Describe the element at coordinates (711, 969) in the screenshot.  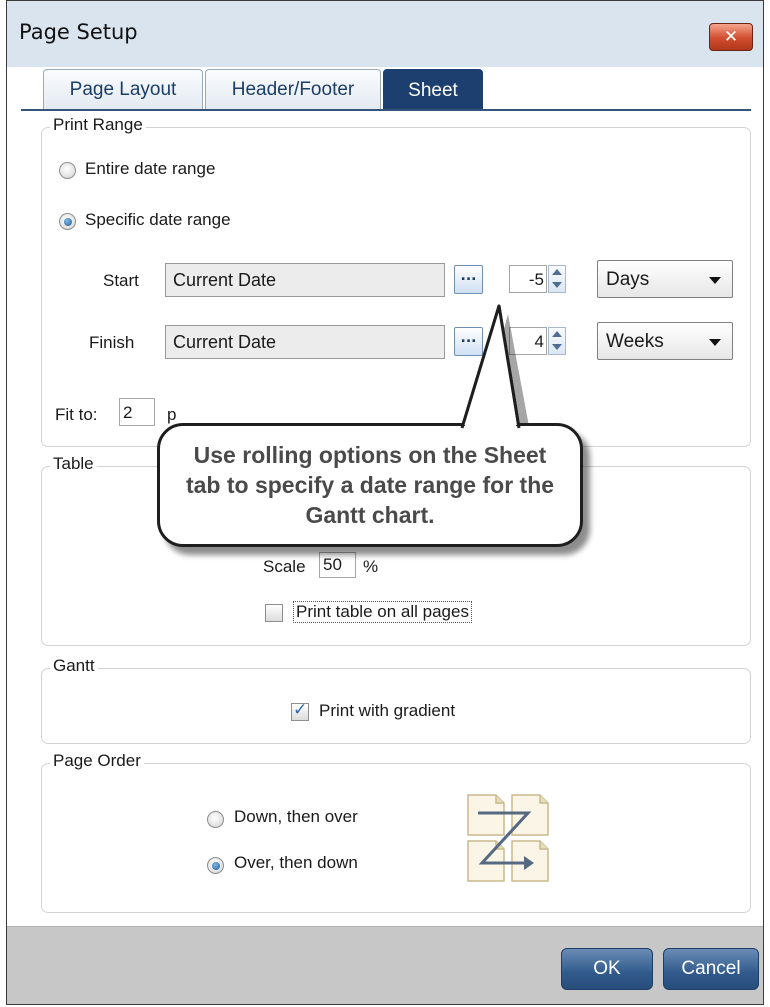
I see `cancel-button: Cancel` at that location.